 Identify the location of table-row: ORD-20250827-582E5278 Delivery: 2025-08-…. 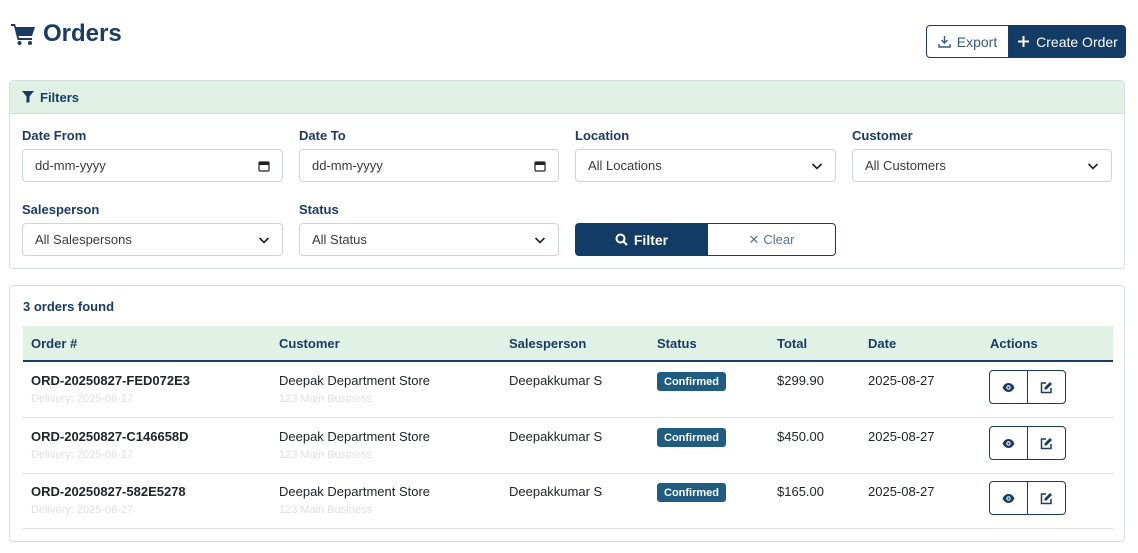
(568, 501).